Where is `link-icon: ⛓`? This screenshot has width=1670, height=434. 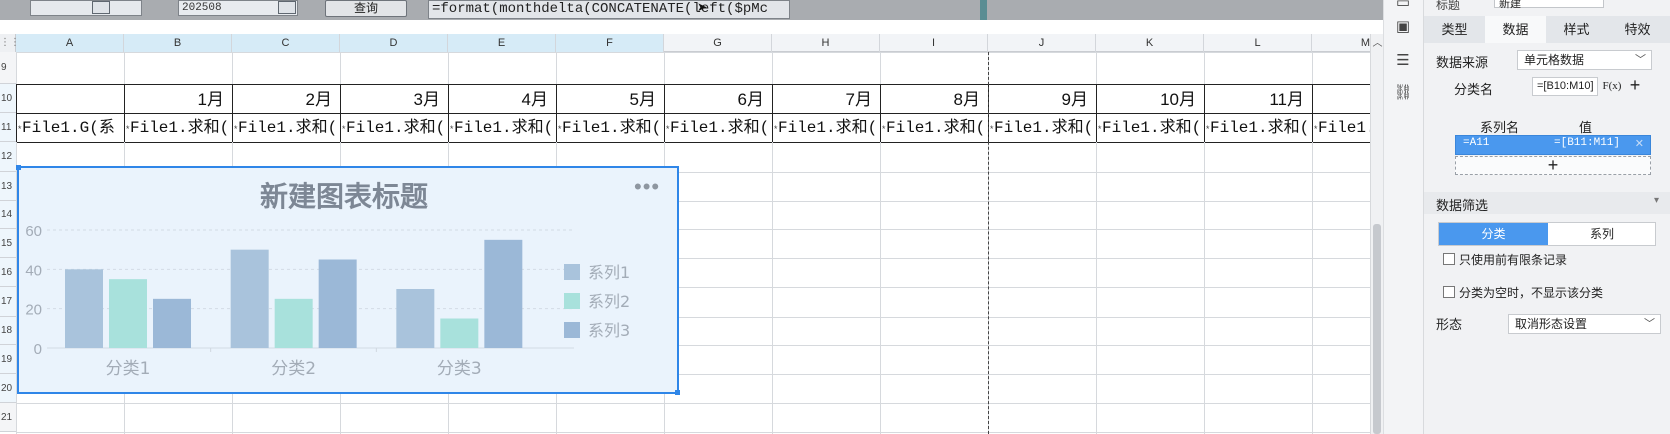 link-icon: ⛓ is located at coordinates (1403, 93).